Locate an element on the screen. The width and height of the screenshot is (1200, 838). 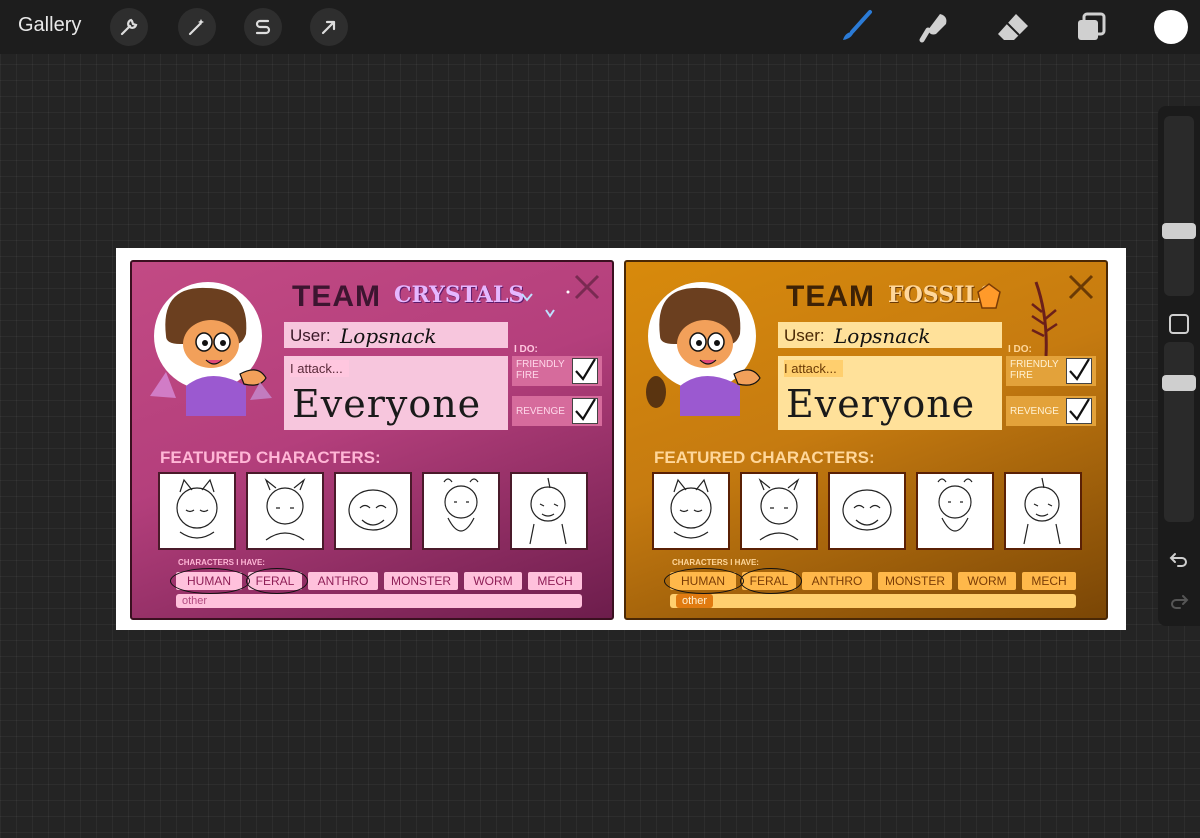
selection-s-icon is located at coordinates (263, 27).